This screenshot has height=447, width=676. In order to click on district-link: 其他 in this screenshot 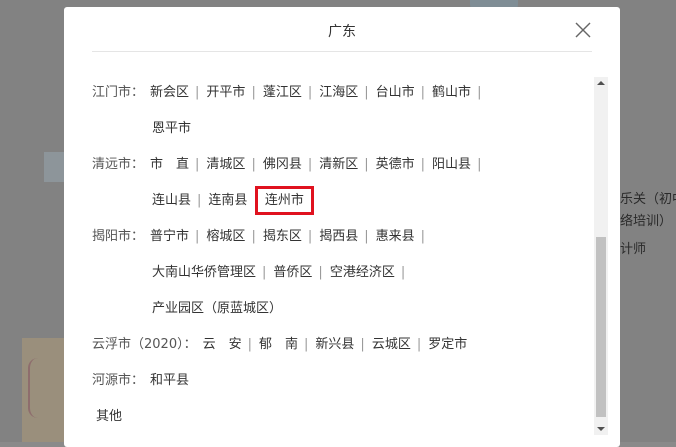, I will do `click(109, 416)`.